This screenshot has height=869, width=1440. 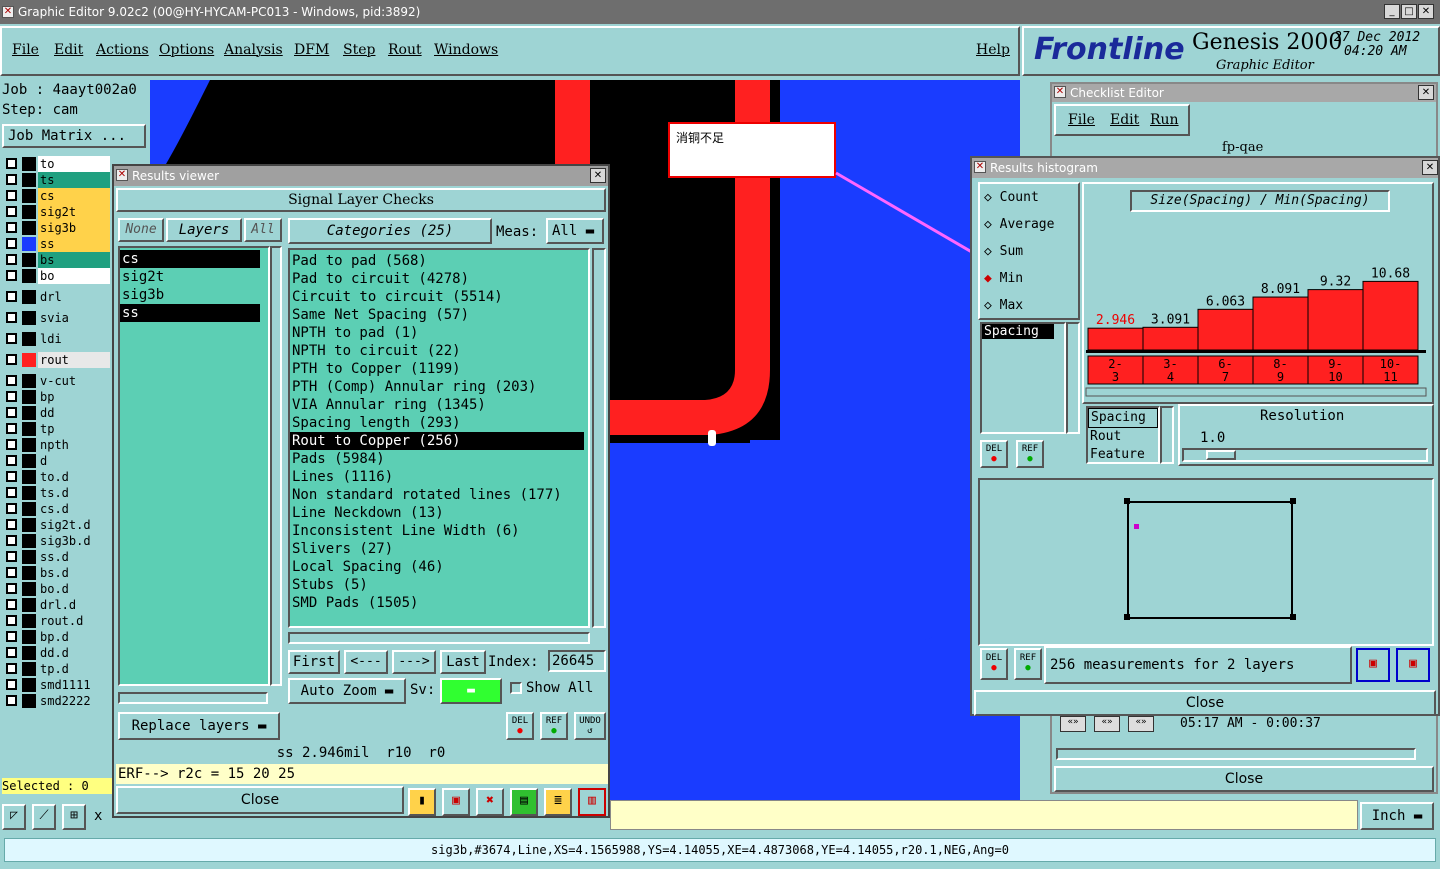 What do you see at coordinates (190, 295) in the screenshot?
I see `rv-layer-item: sig3b` at bounding box center [190, 295].